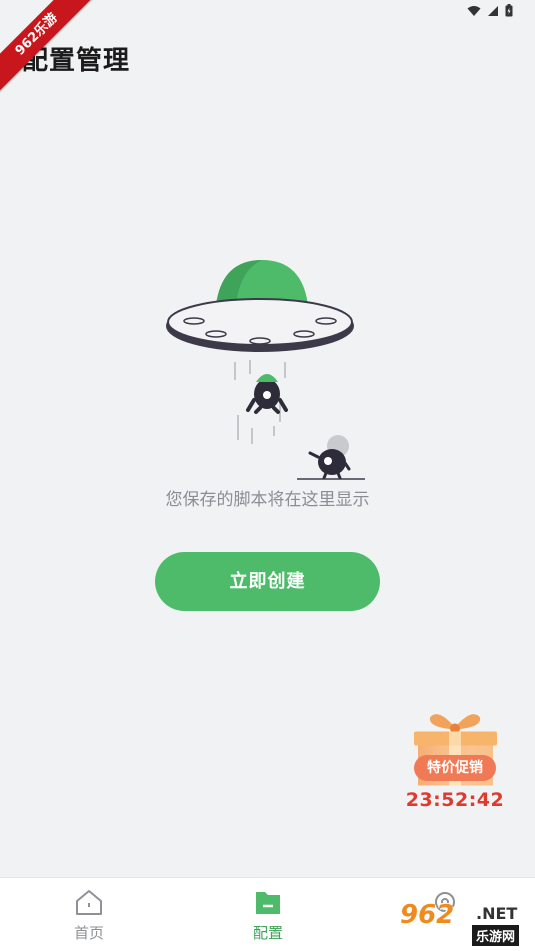 This screenshot has height=951, width=535. I want to click on status-icons, so click(490, 10).